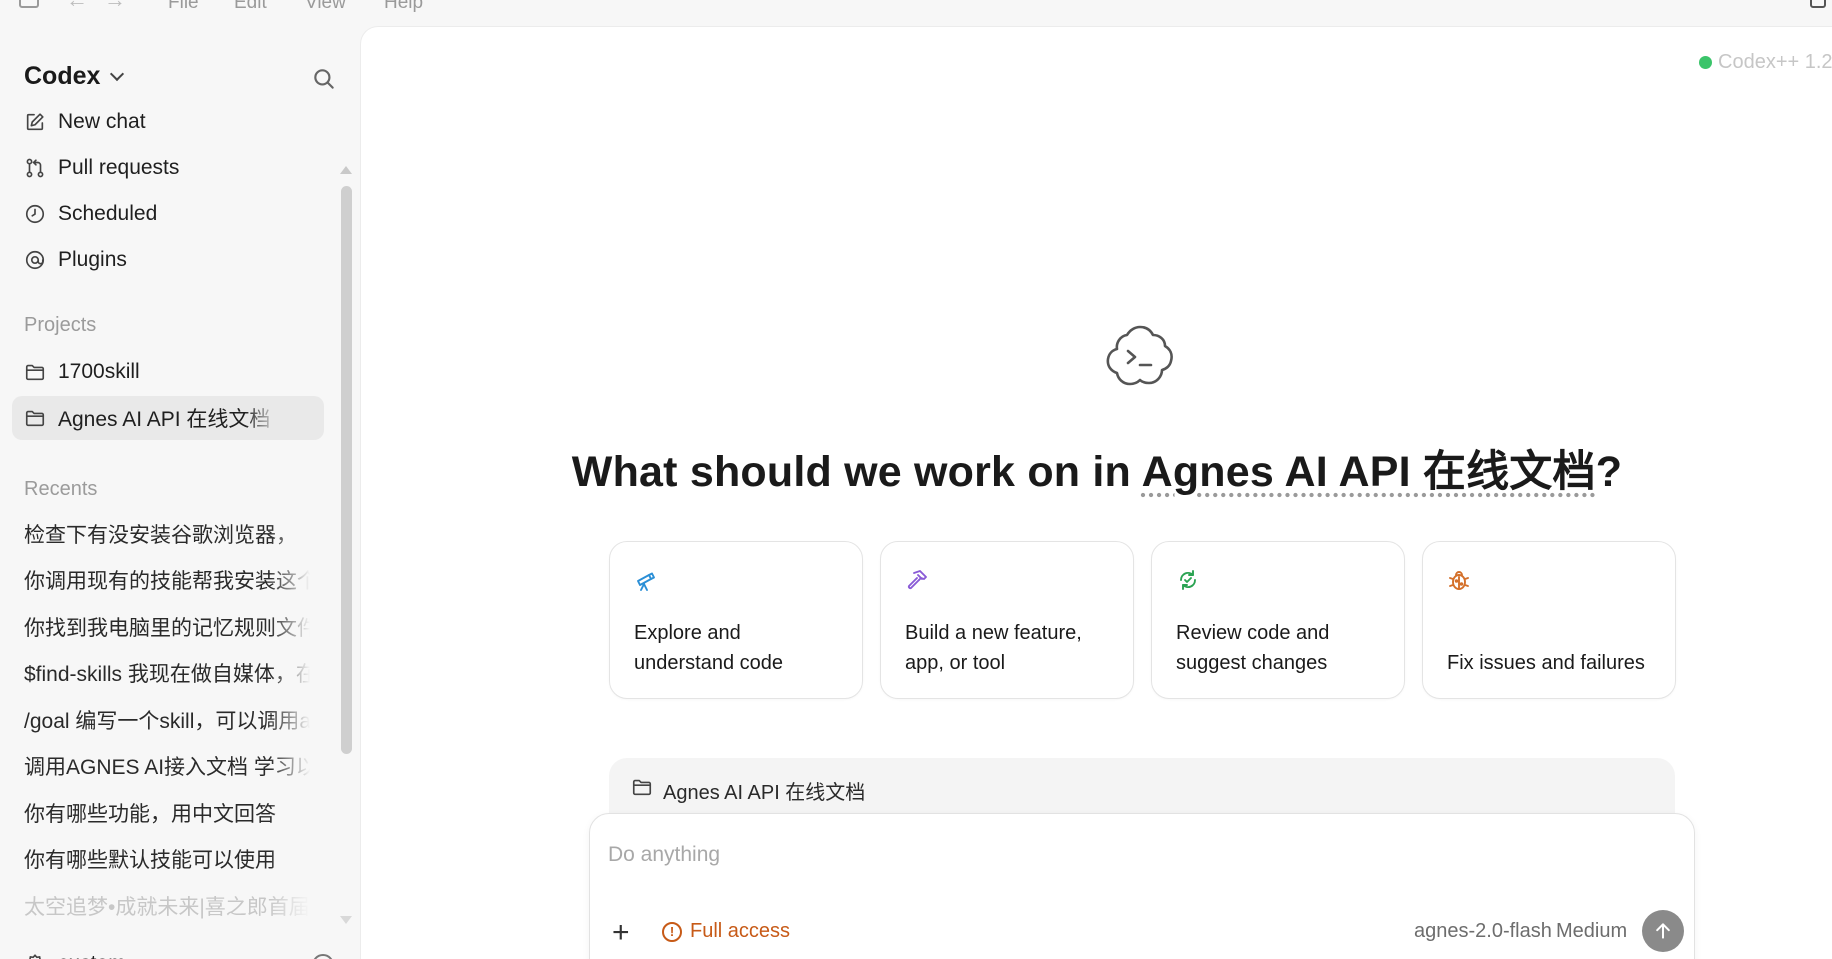 The image size is (1832, 959). I want to click on prompt-input, so click(1058, 855).